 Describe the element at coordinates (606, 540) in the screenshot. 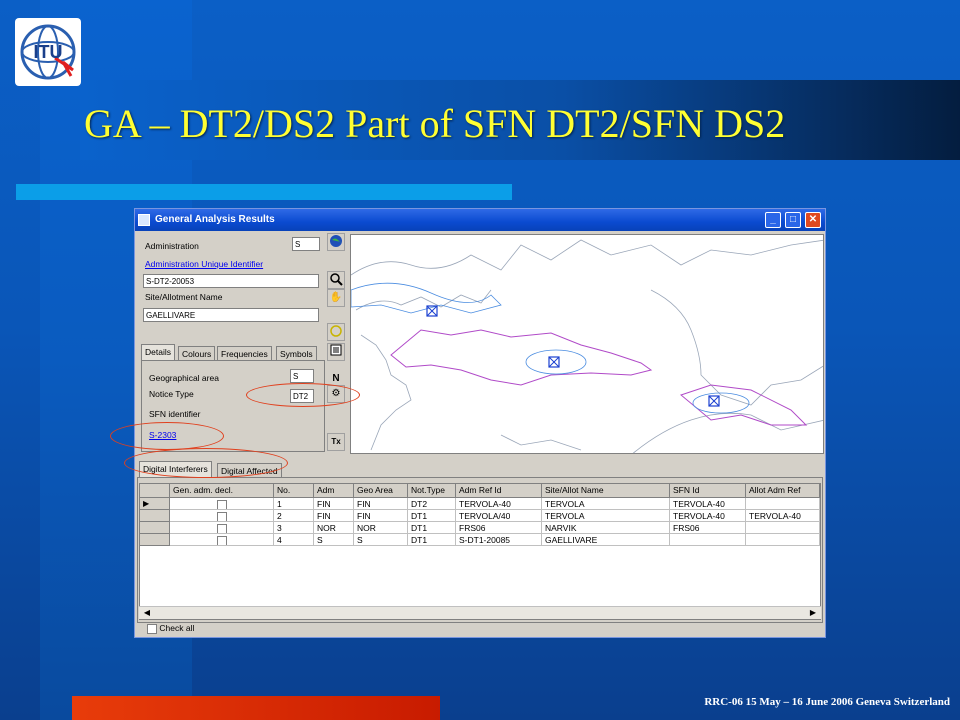

I see `table-cell: GAELLIVARE` at that location.